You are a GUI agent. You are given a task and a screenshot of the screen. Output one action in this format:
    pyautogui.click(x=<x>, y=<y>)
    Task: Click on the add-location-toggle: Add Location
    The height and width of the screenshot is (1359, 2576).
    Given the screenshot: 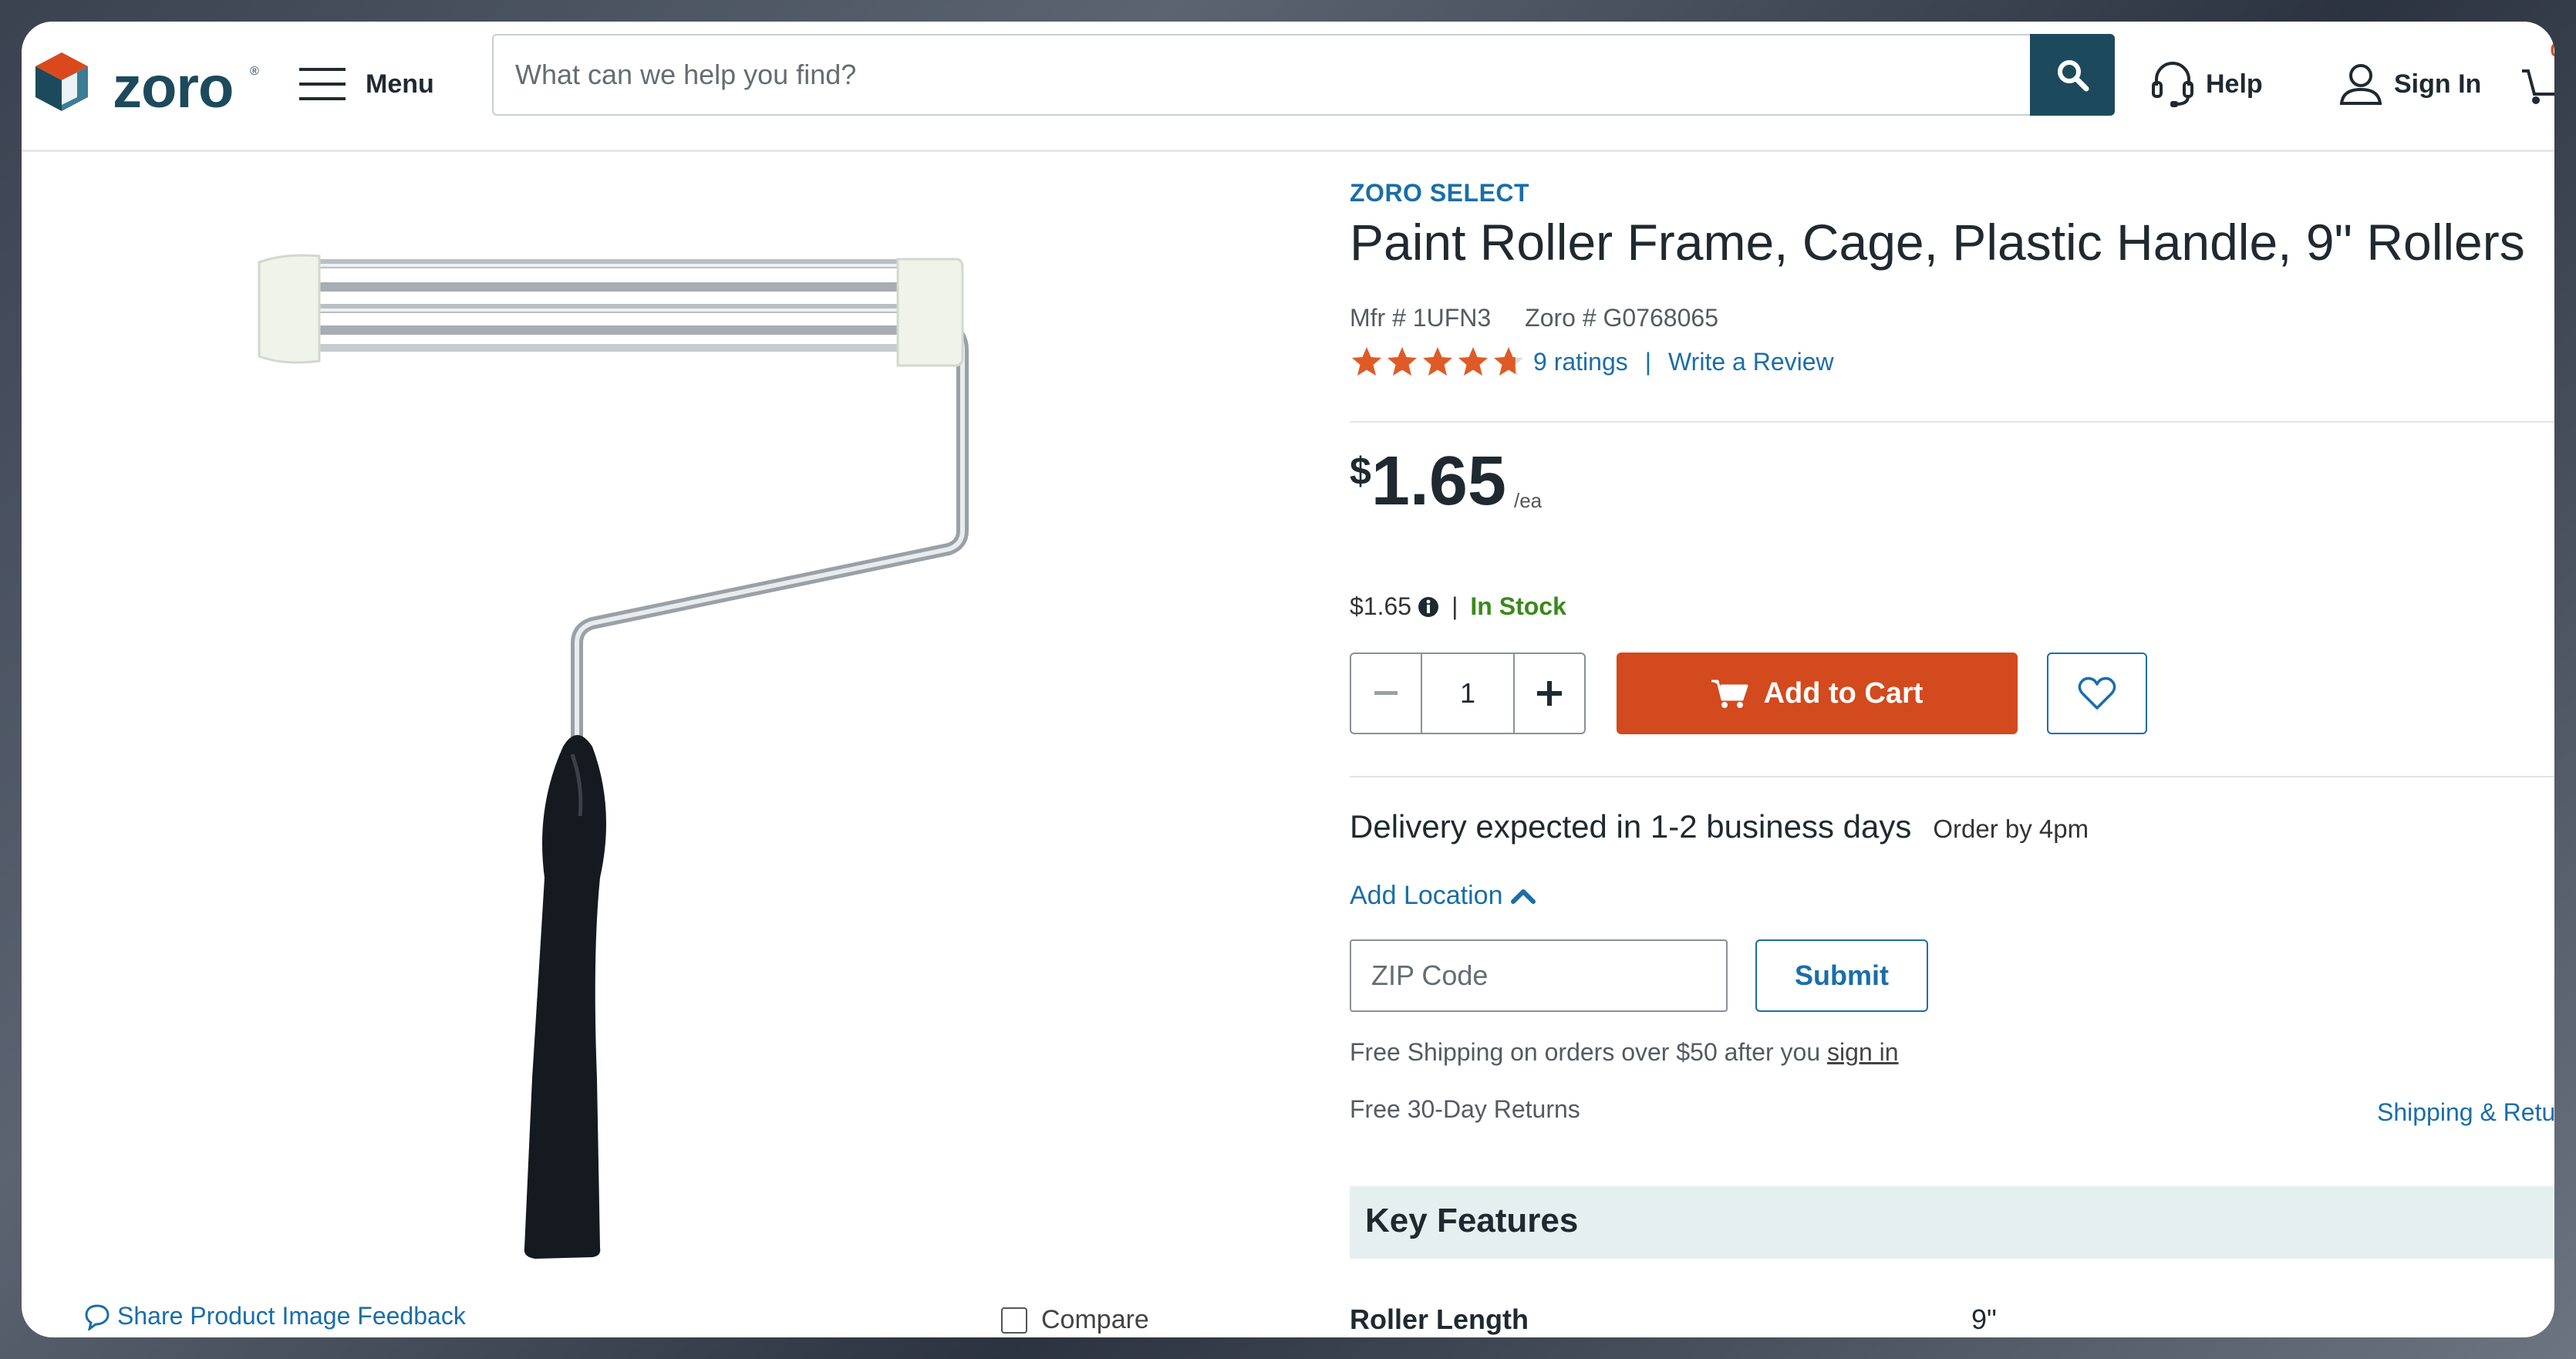 What is the action you would take?
    pyautogui.click(x=1443, y=896)
    